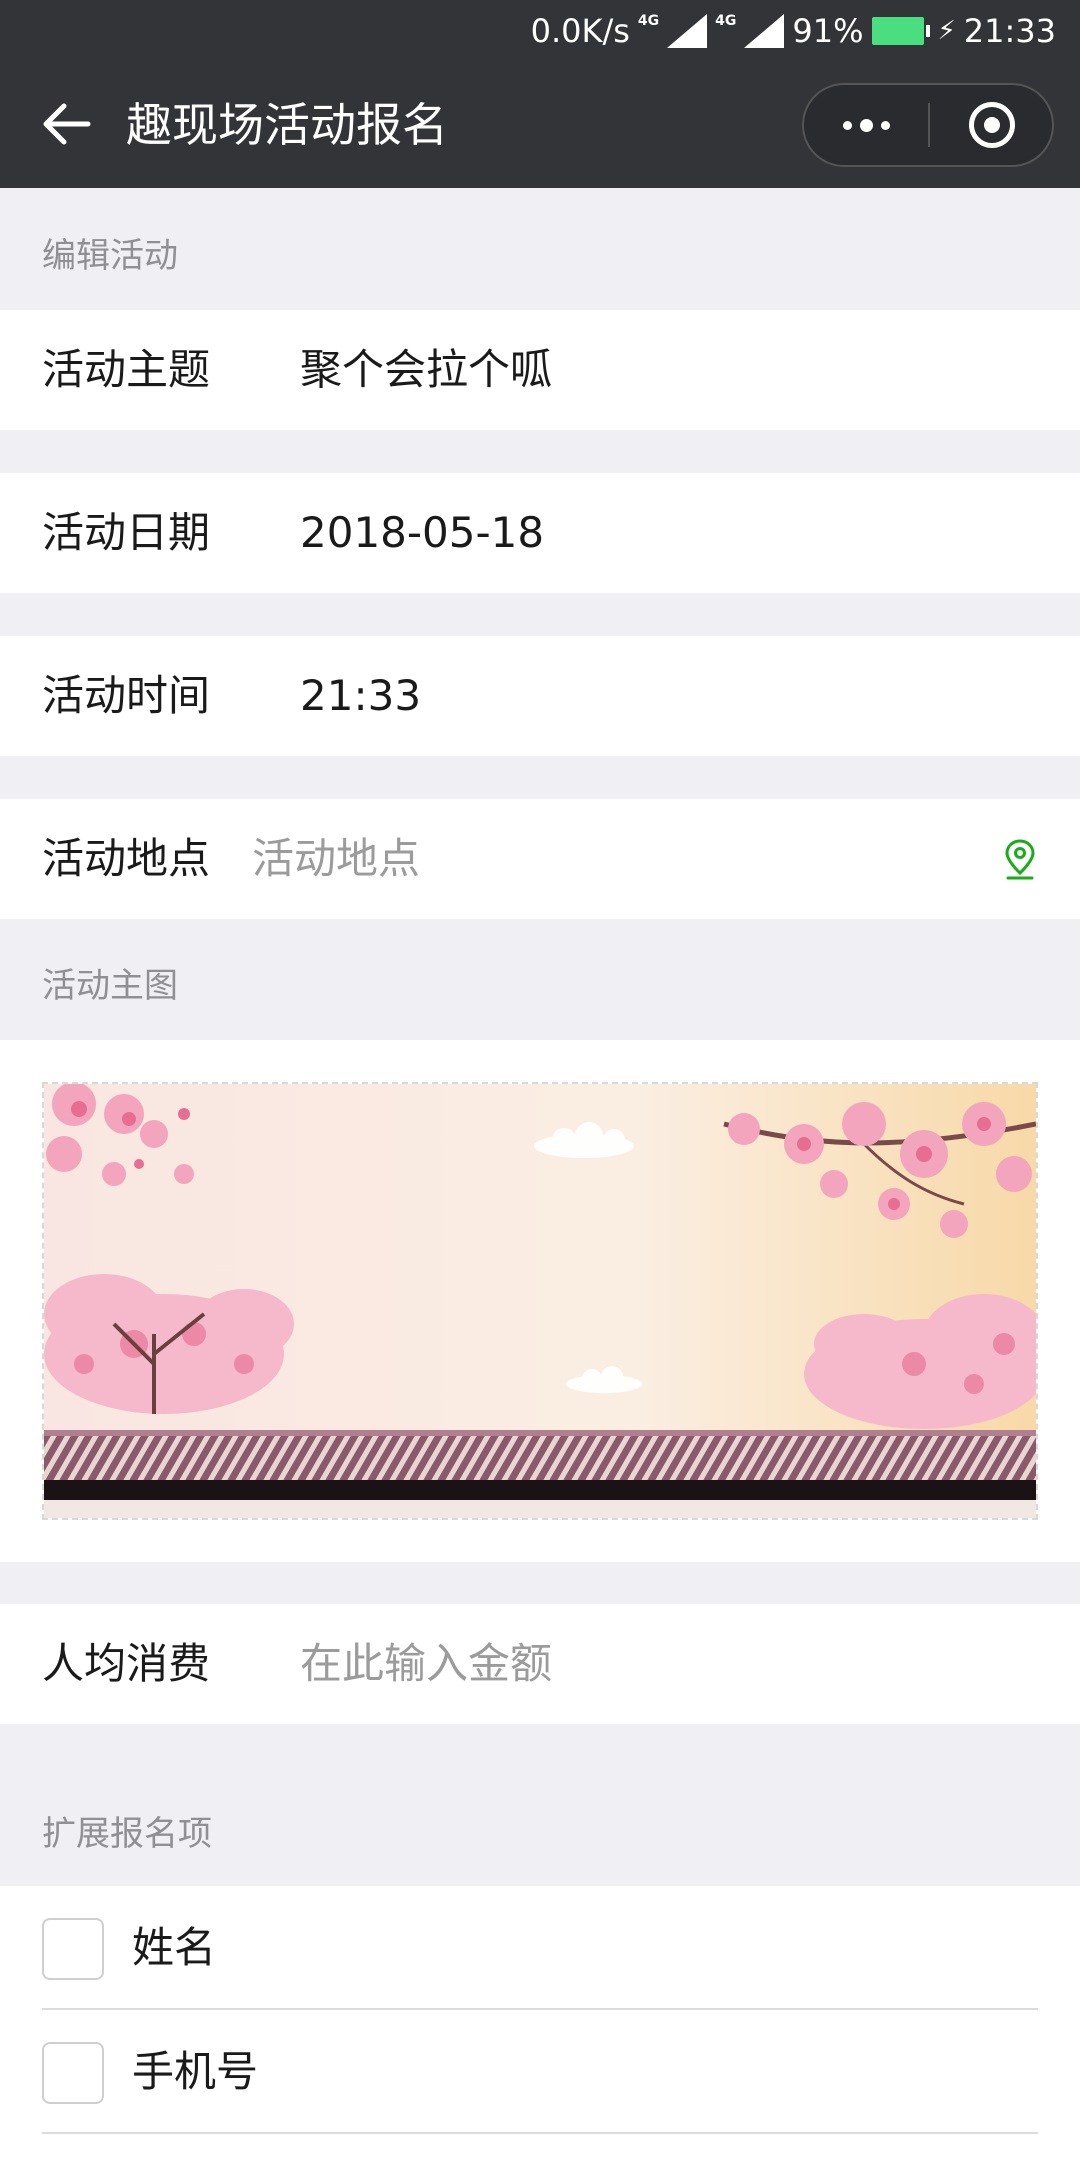 This screenshot has height=2160, width=1080. What do you see at coordinates (1020, 859) in the screenshot?
I see `location-pin-icon` at bounding box center [1020, 859].